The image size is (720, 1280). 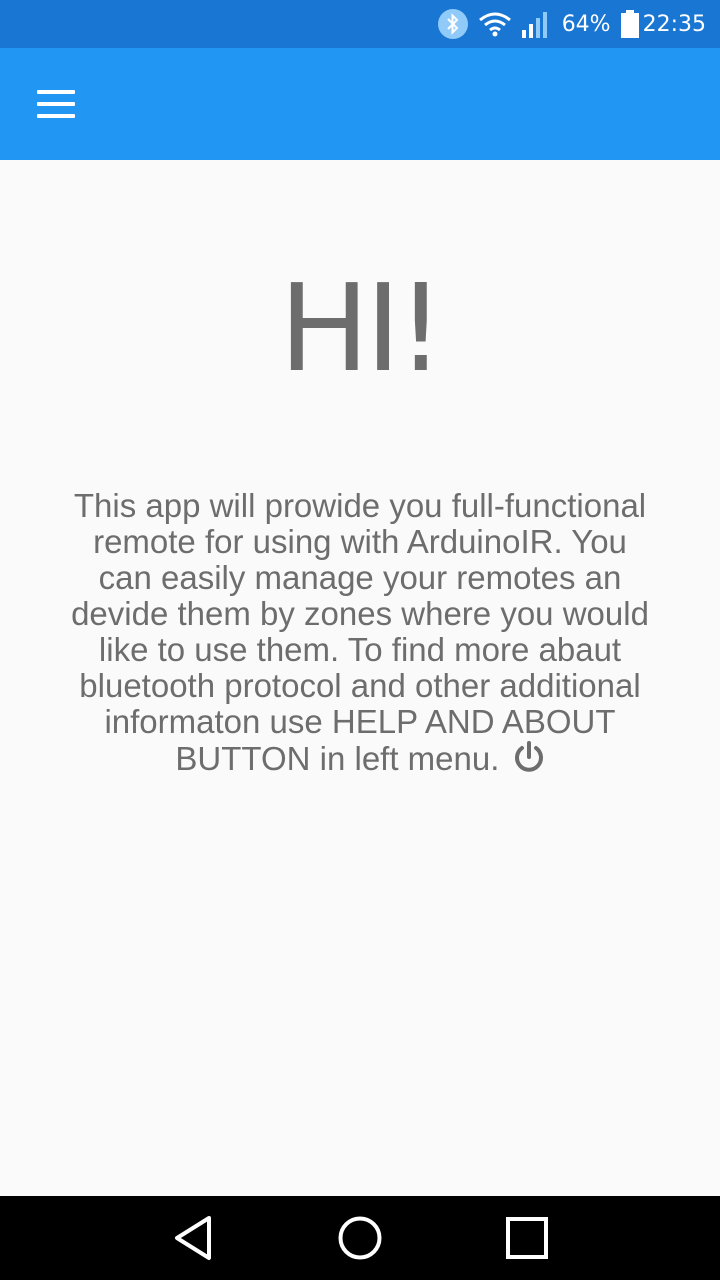 I want to click on hamburger-menu-icon, so click(x=56, y=104).